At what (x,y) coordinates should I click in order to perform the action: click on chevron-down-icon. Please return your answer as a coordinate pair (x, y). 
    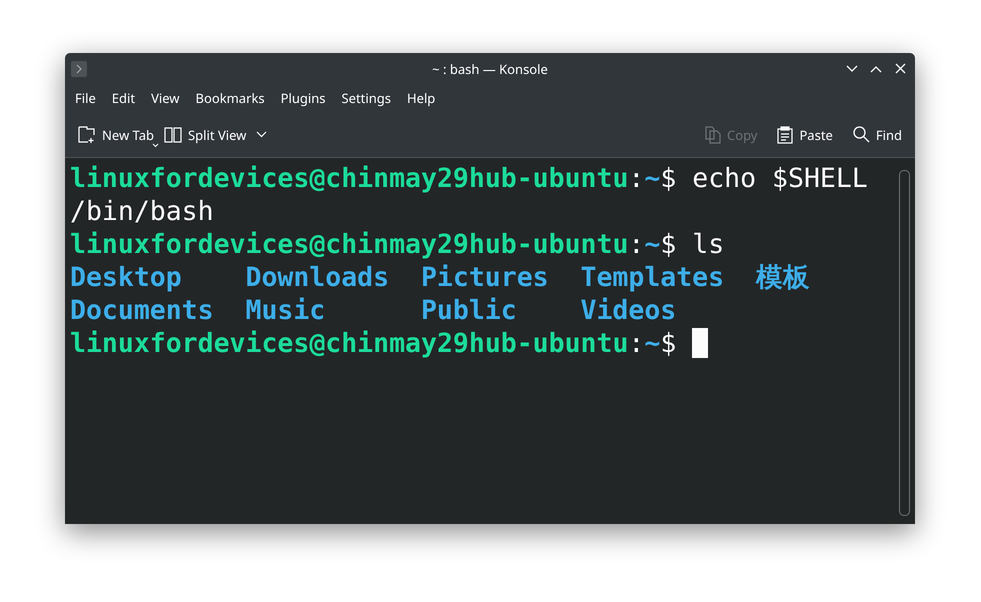
    Looking at the image, I should click on (852, 68).